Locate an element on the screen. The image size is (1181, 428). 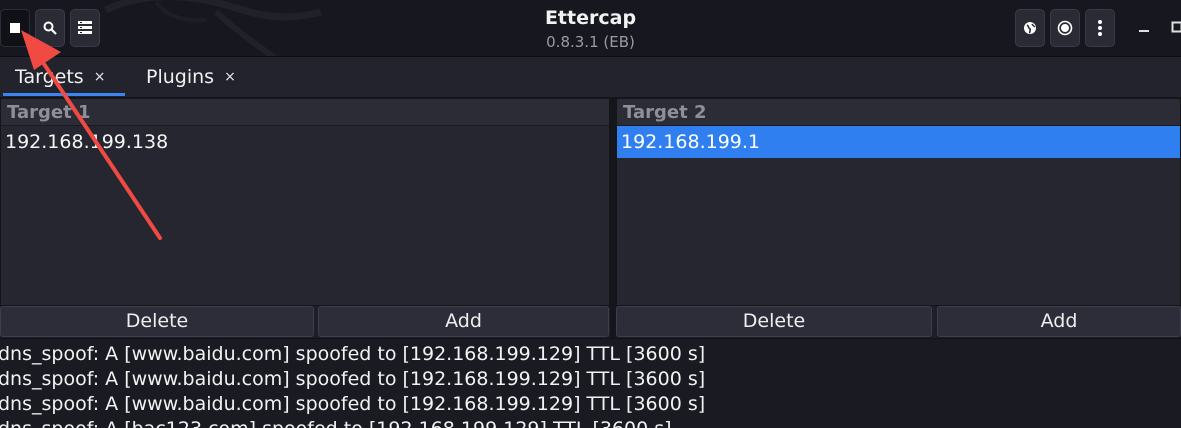
more-menu-button is located at coordinates (1100, 28).